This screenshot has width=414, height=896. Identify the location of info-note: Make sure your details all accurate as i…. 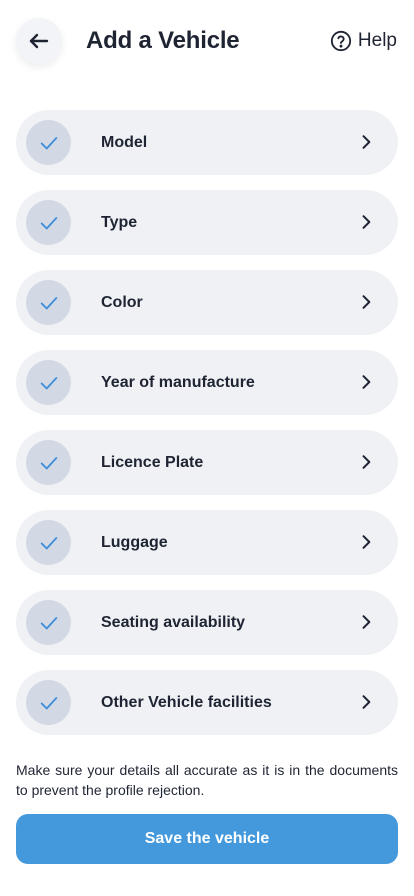
(207, 780).